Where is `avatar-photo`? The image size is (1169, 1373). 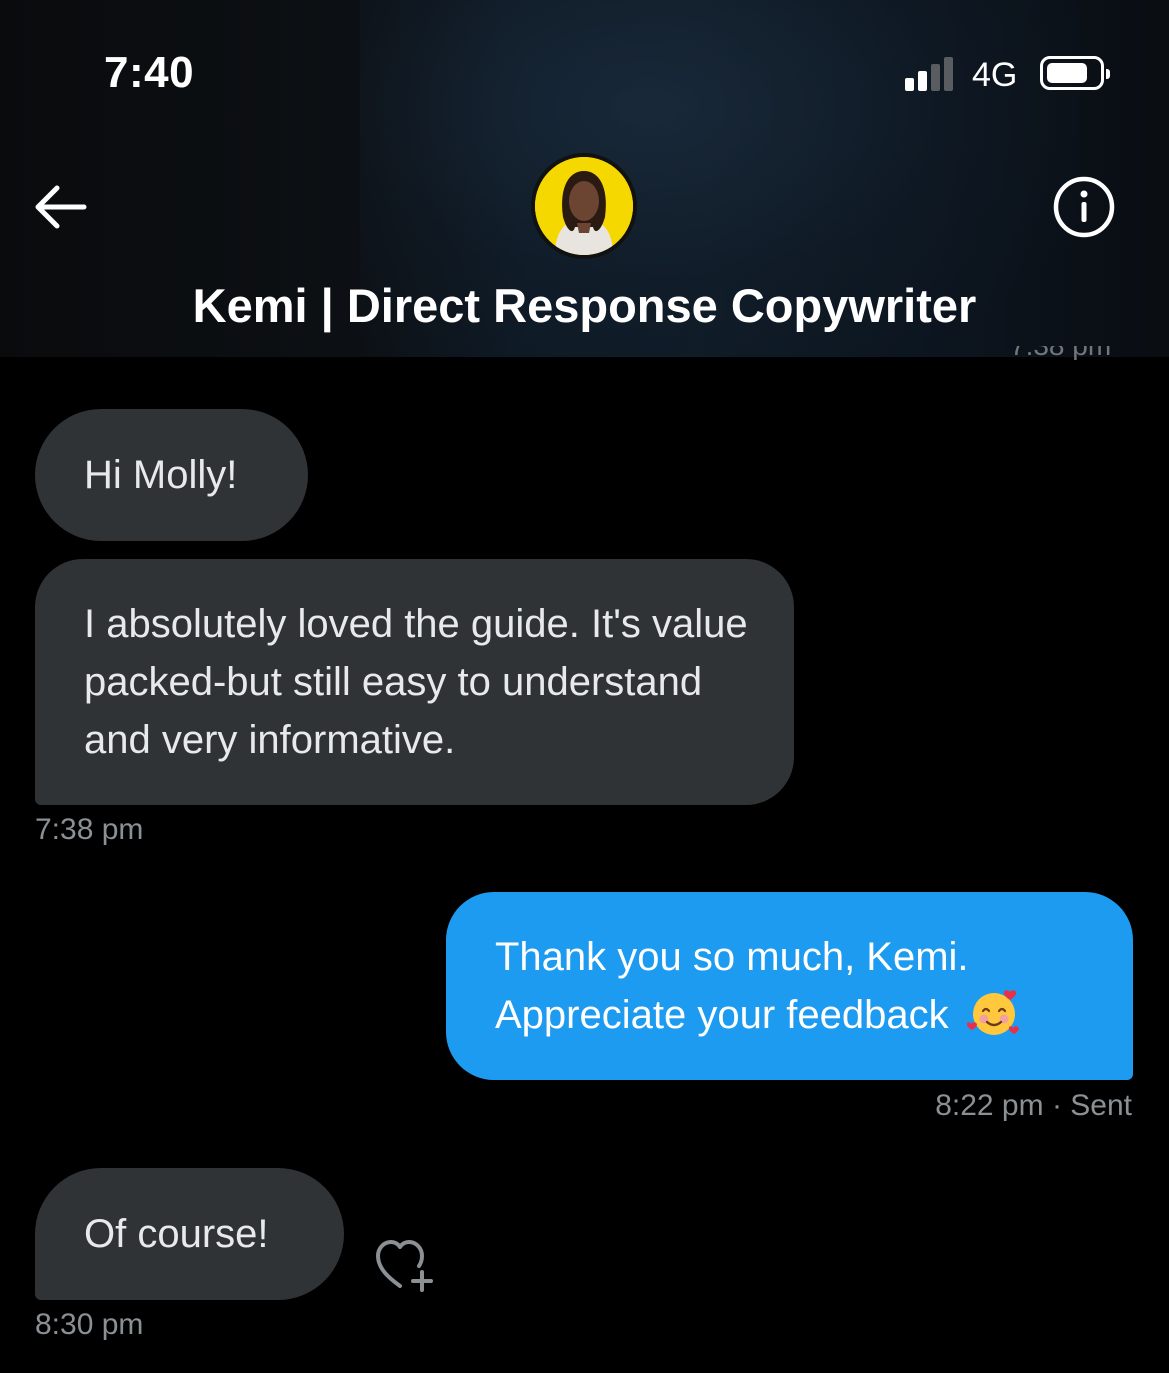
avatar-photo is located at coordinates (584, 206).